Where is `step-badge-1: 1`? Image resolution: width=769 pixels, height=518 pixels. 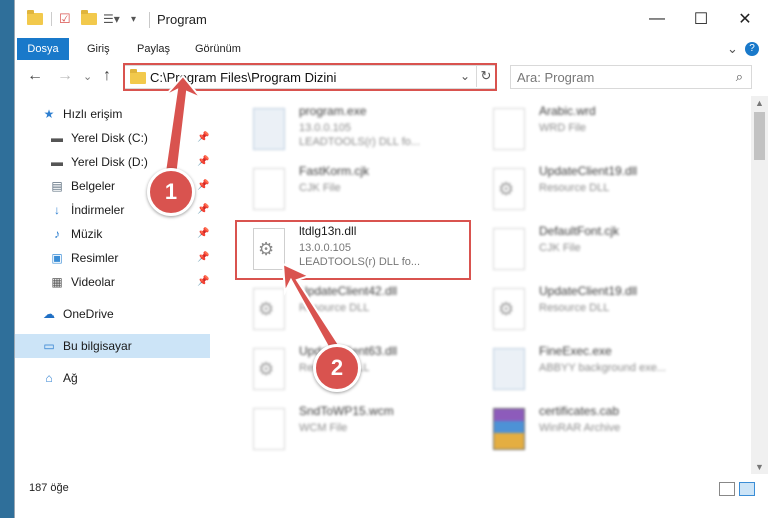 step-badge-1: 1 is located at coordinates (171, 192).